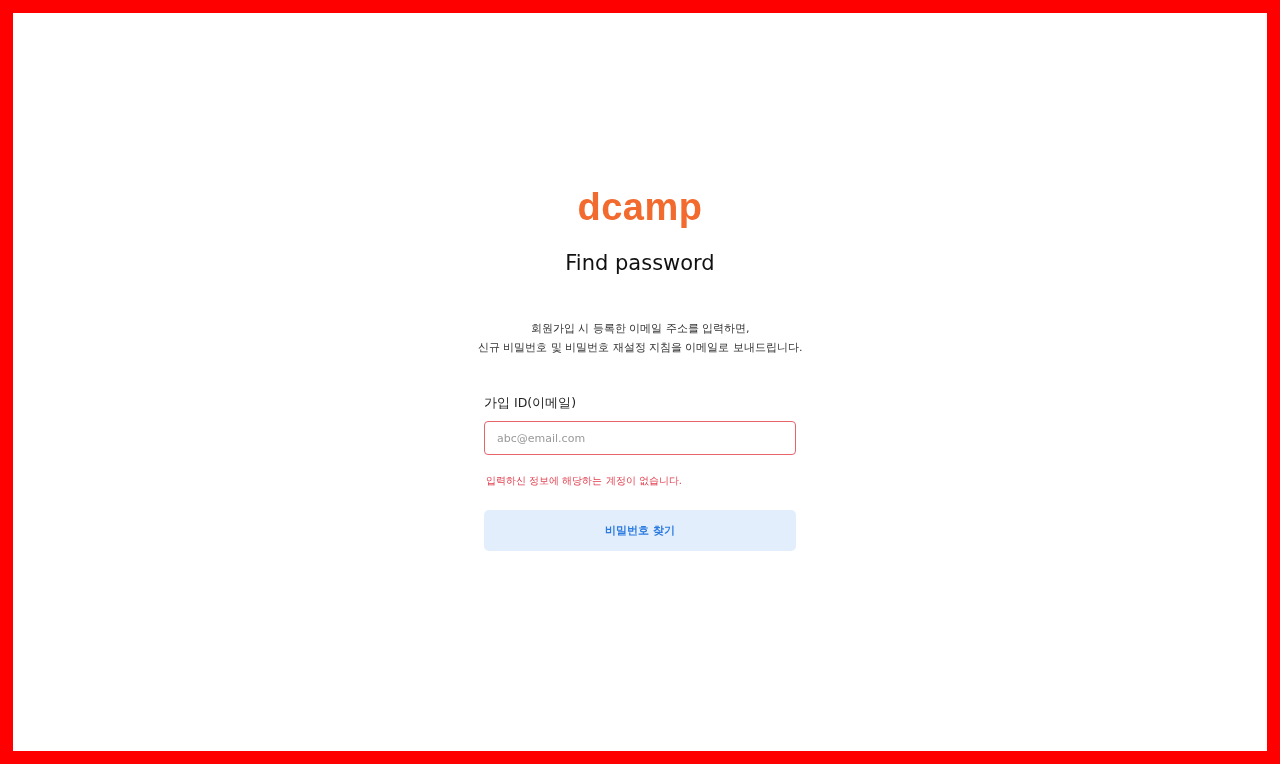 Image resolution: width=1280 pixels, height=764 pixels. What do you see at coordinates (640, 329) in the screenshot?
I see `description-text: 회원가입 시 등록한 이메일 주소를 입력하면,` at bounding box center [640, 329].